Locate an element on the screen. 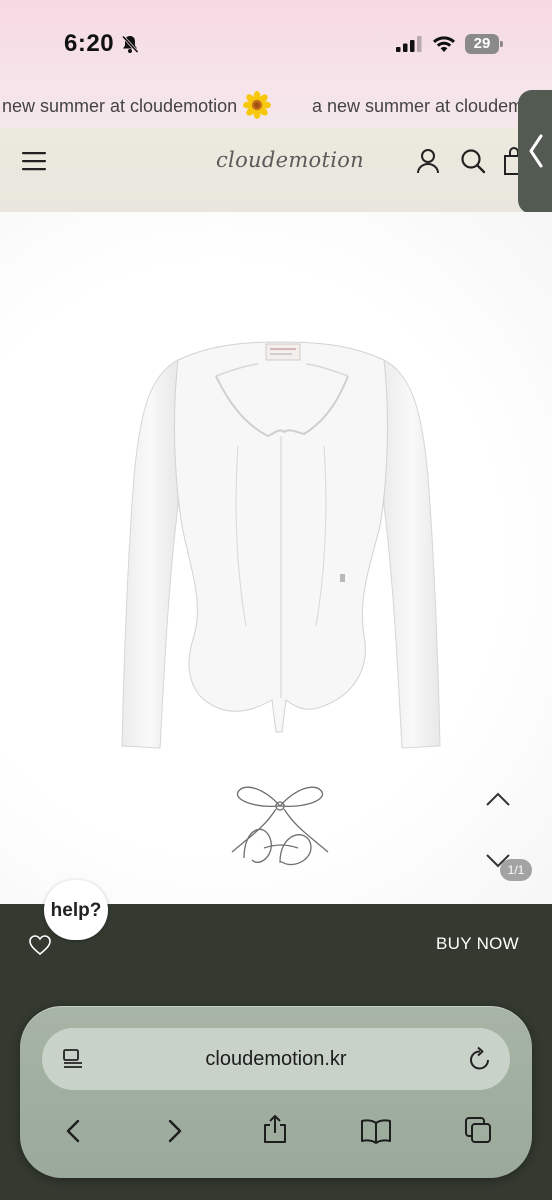  chevron-left-icon is located at coordinates (536, 151).